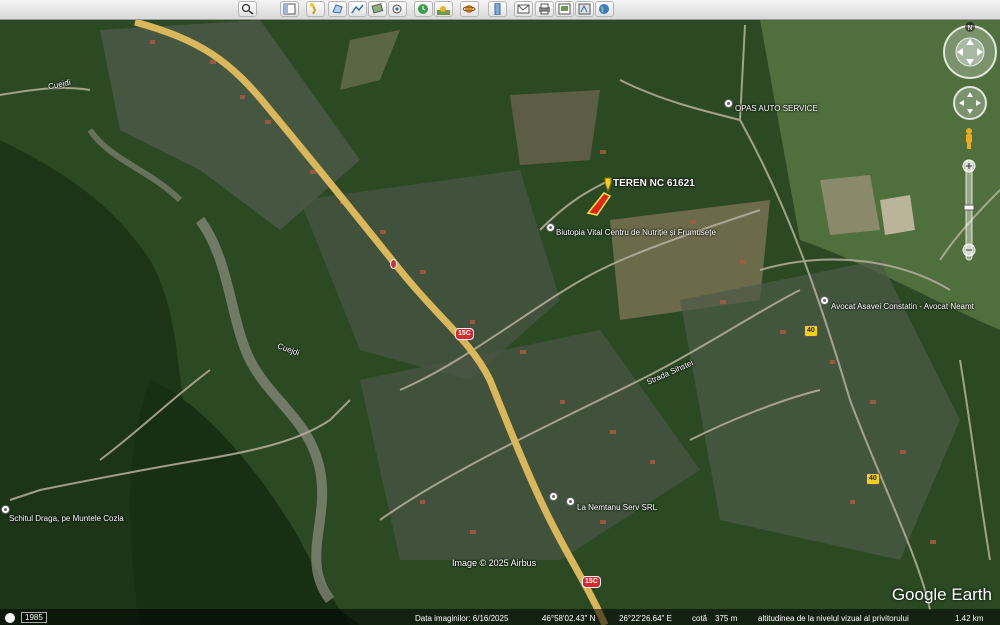 The image size is (1000, 625). What do you see at coordinates (462, 618) in the screenshot?
I see `imagery-date: Data imaginilor: 6/16/2025` at bounding box center [462, 618].